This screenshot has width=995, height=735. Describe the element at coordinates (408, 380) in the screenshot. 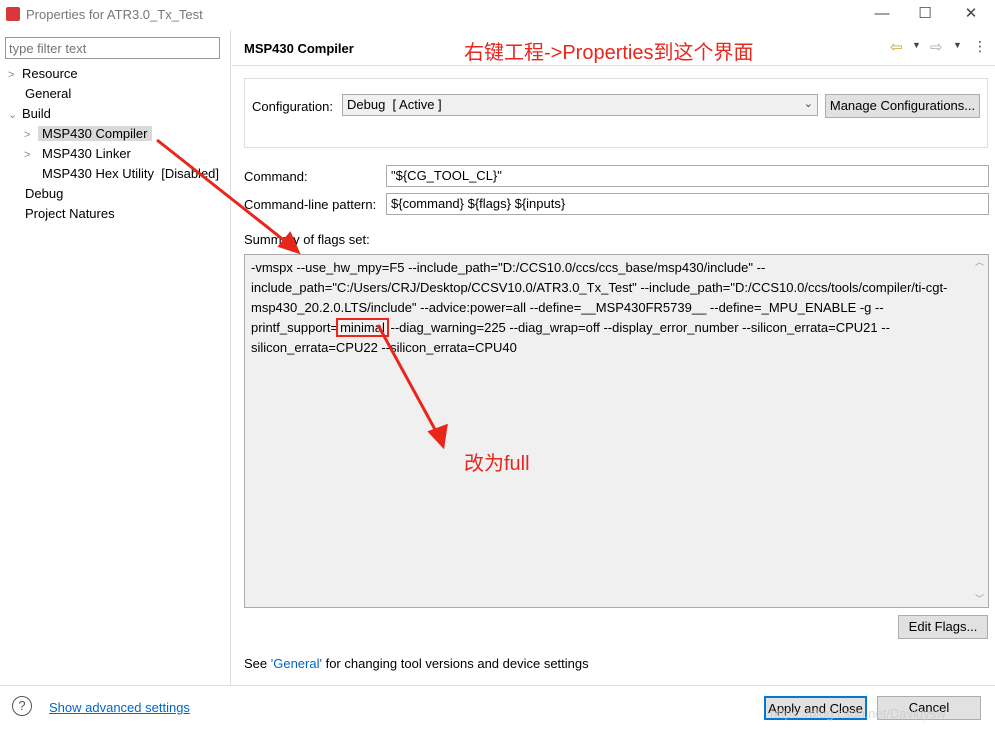

I see `arrow-to-note` at that location.